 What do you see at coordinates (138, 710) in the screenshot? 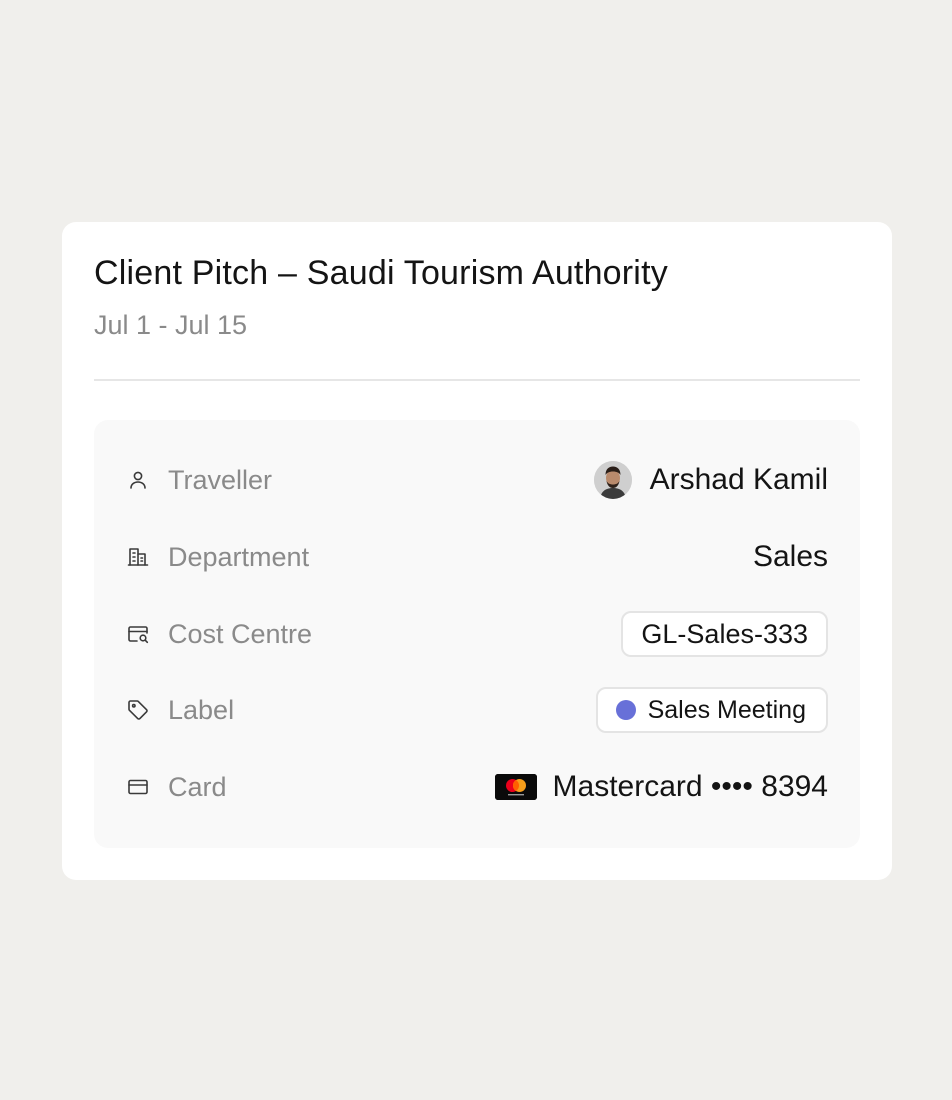
I see `tag-icon` at bounding box center [138, 710].